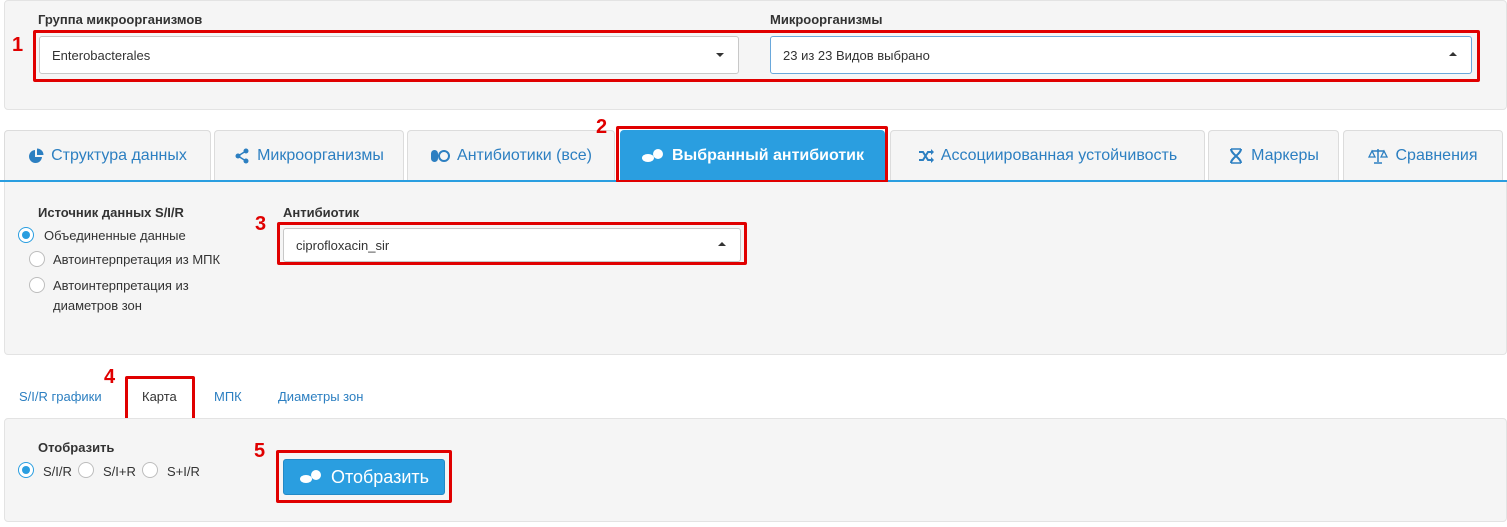 The image size is (1507, 527). Describe the element at coordinates (1059, 155) in the screenshot. I see `tab-label: Ассоциированная устойчивость` at that location.